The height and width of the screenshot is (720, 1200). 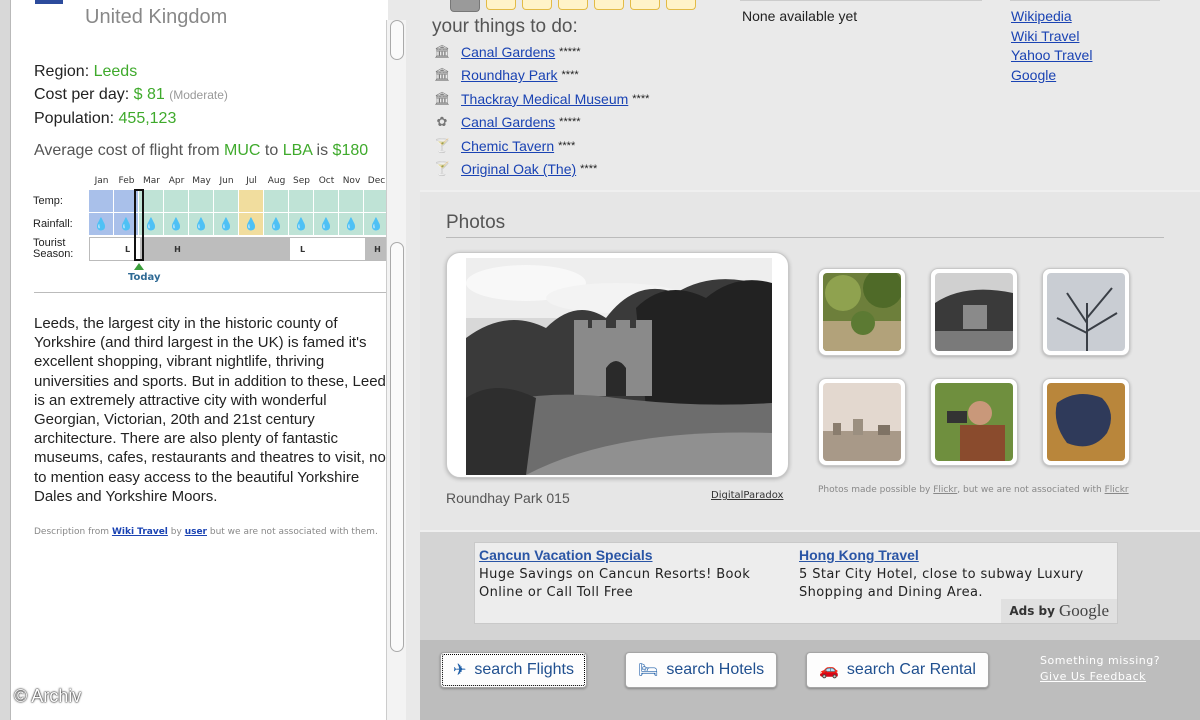 I want to click on left-panel-scrollbar, so click(x=396, y=370).